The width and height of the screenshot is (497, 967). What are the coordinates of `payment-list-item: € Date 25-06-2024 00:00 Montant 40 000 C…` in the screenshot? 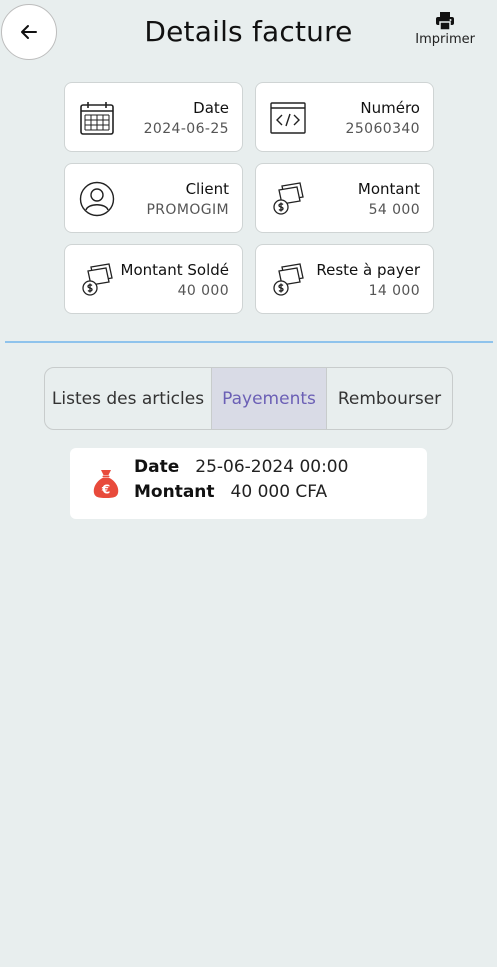 It's located at (248, 483).